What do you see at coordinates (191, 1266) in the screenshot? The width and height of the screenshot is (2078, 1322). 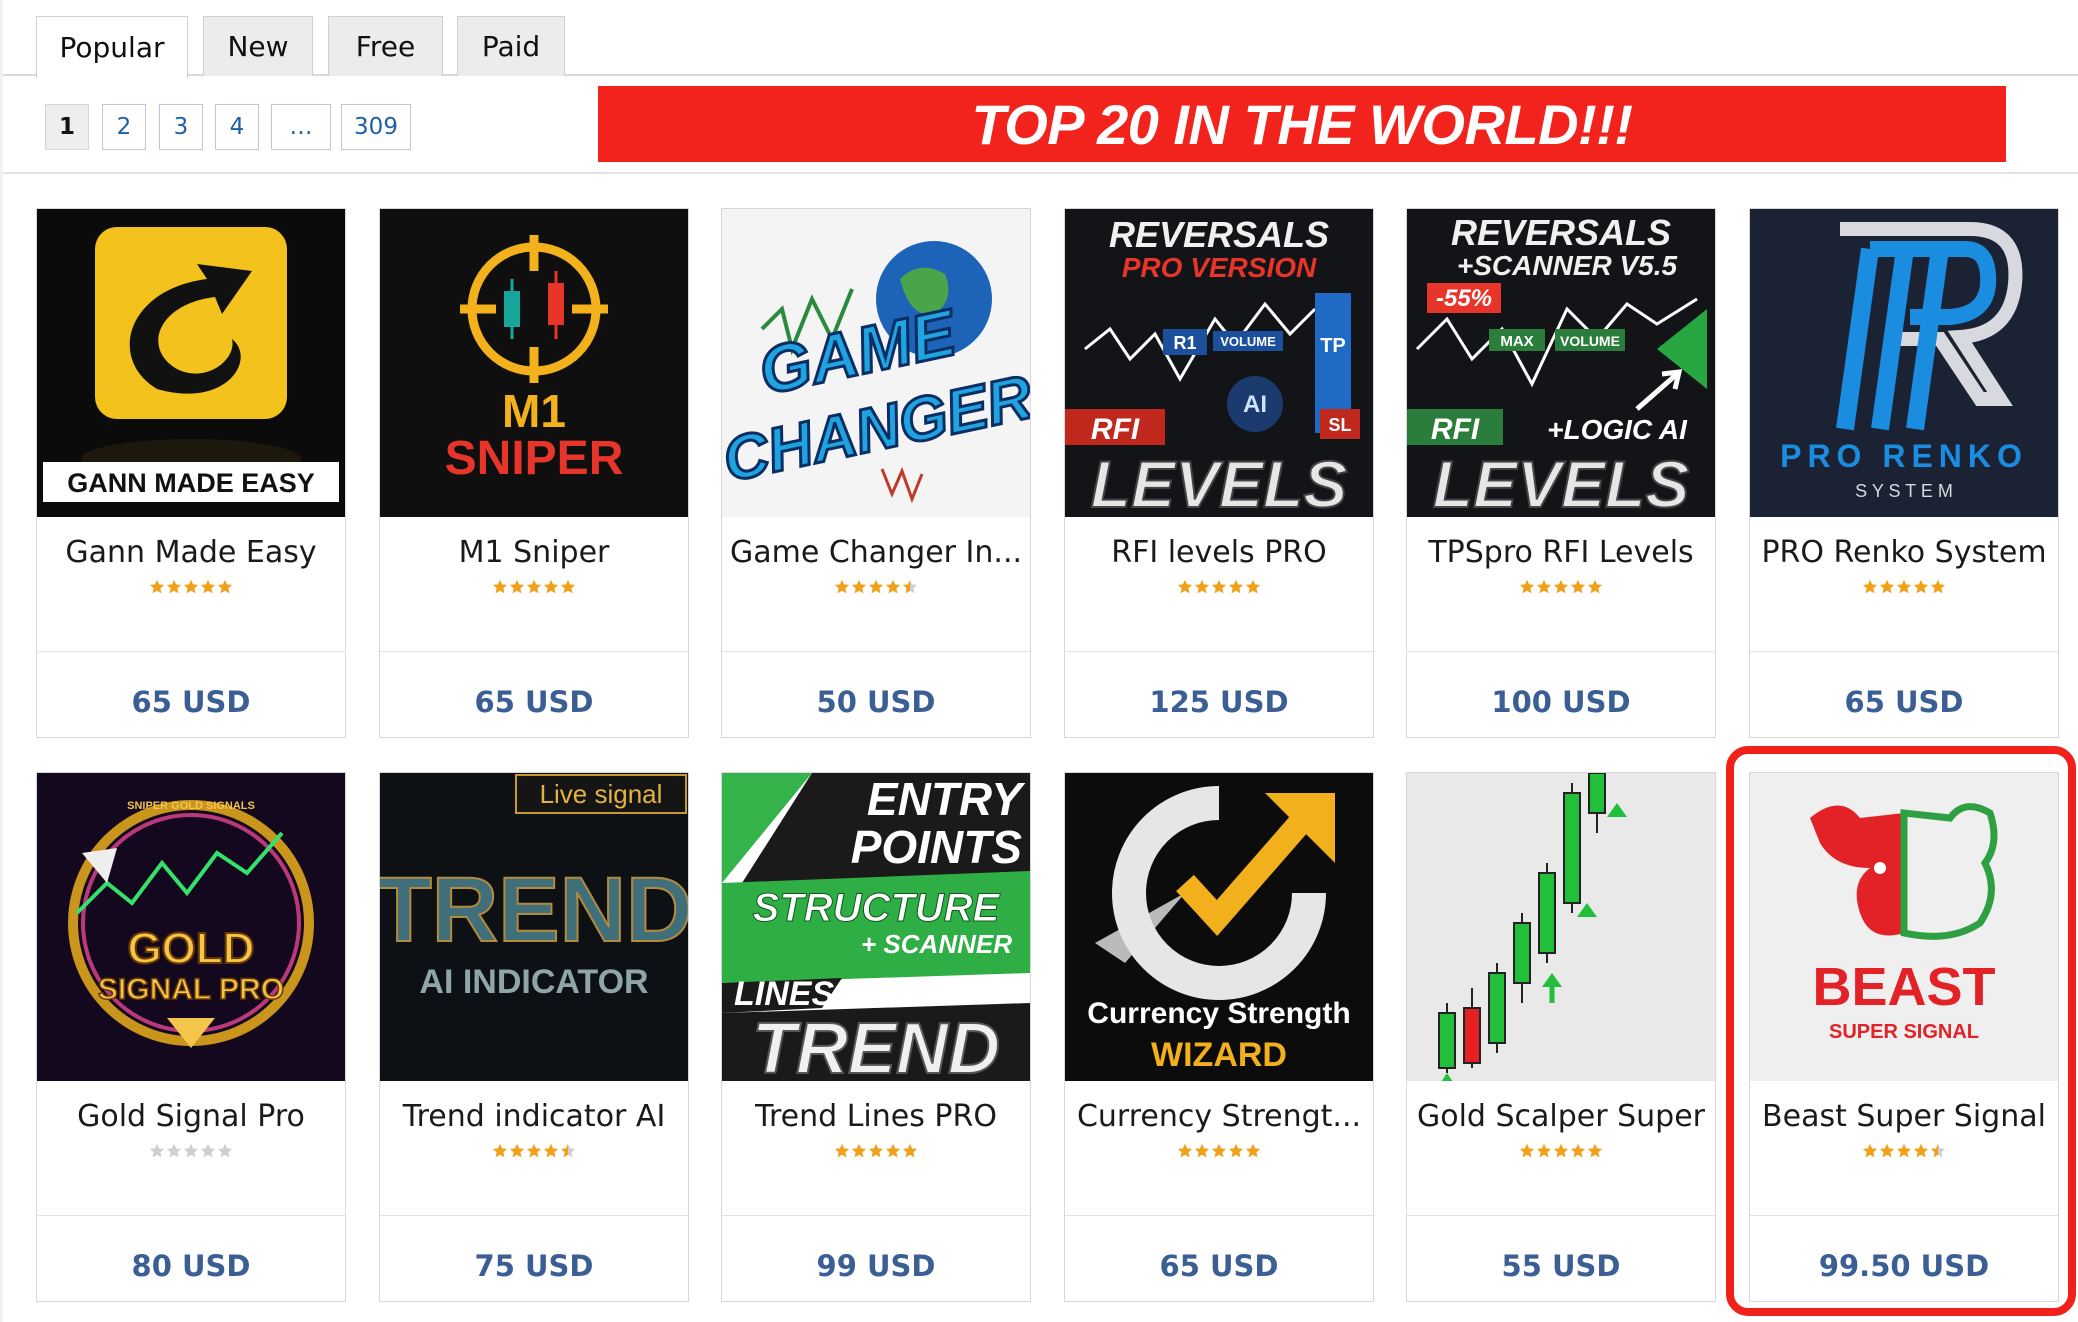 I see `product-price: 80 USD` at bounding box center [191, 1266].